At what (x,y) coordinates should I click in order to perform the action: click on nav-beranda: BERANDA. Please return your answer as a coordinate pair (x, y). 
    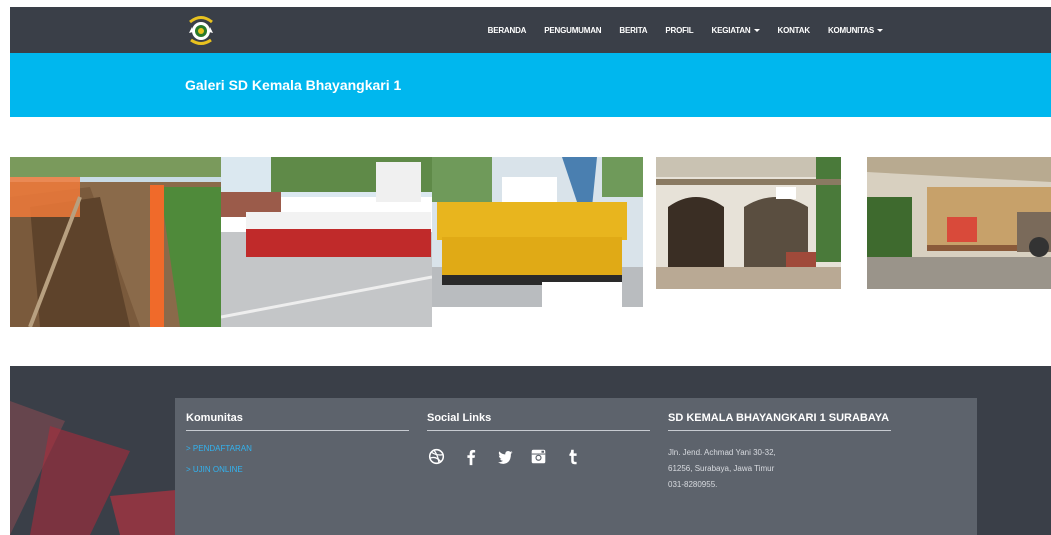
    Looking at the image, I should click on (507, 30).